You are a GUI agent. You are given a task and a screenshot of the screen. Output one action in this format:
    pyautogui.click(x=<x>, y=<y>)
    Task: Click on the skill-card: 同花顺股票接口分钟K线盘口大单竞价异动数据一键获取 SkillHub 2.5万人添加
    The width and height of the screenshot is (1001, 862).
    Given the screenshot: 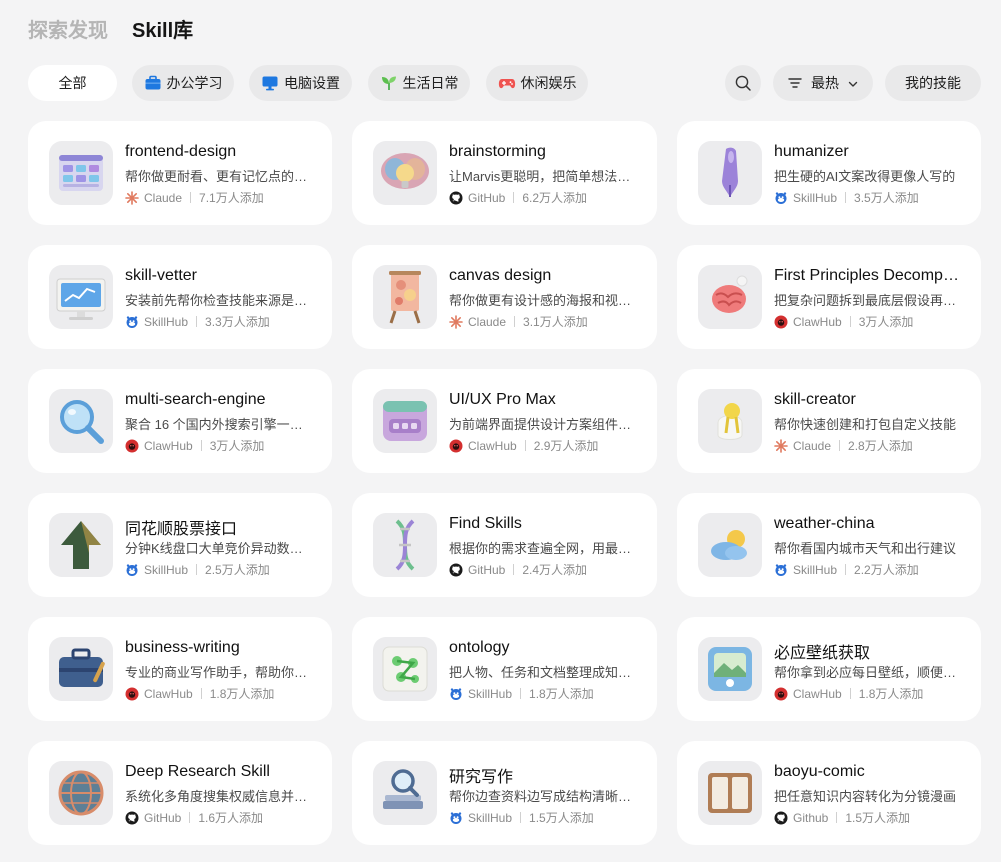 What is the action you would take?
    pyautogui.click(x=180, y=545)
    